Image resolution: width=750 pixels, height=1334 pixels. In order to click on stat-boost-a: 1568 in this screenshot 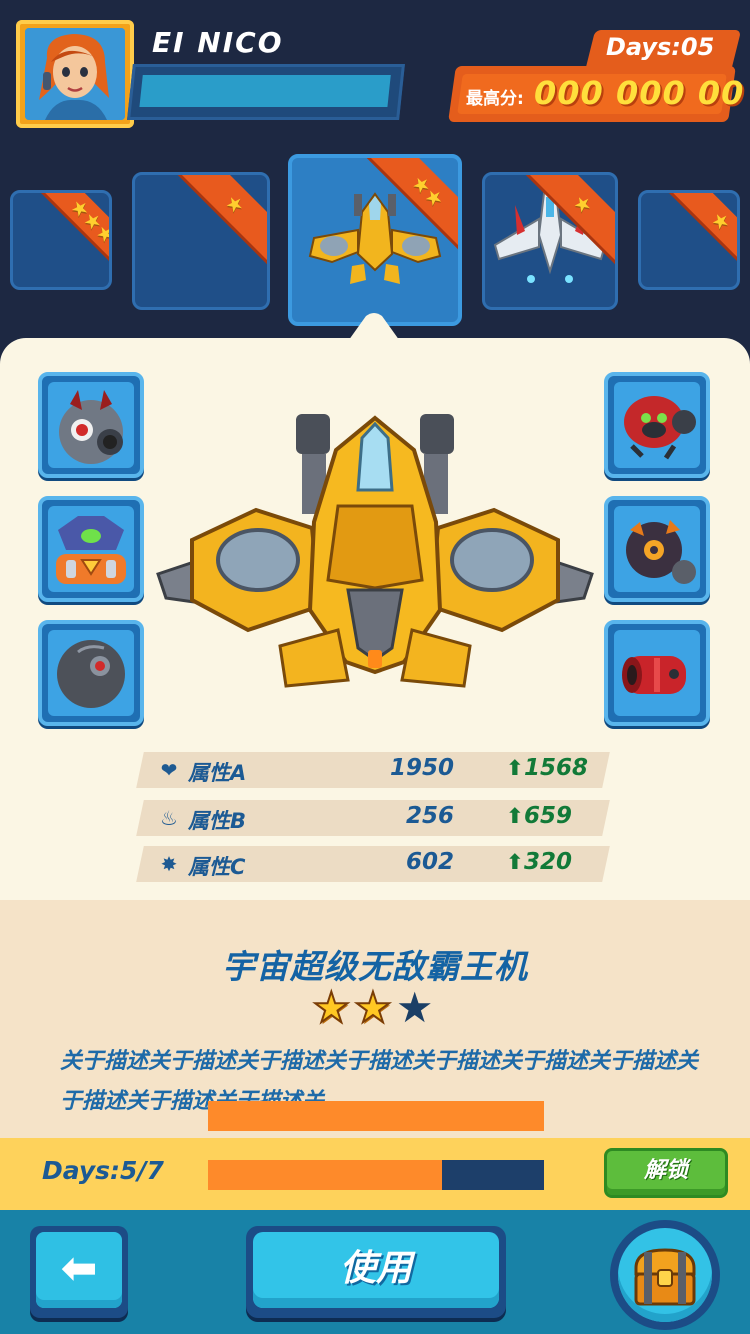, I will do `click(556, 768)`.